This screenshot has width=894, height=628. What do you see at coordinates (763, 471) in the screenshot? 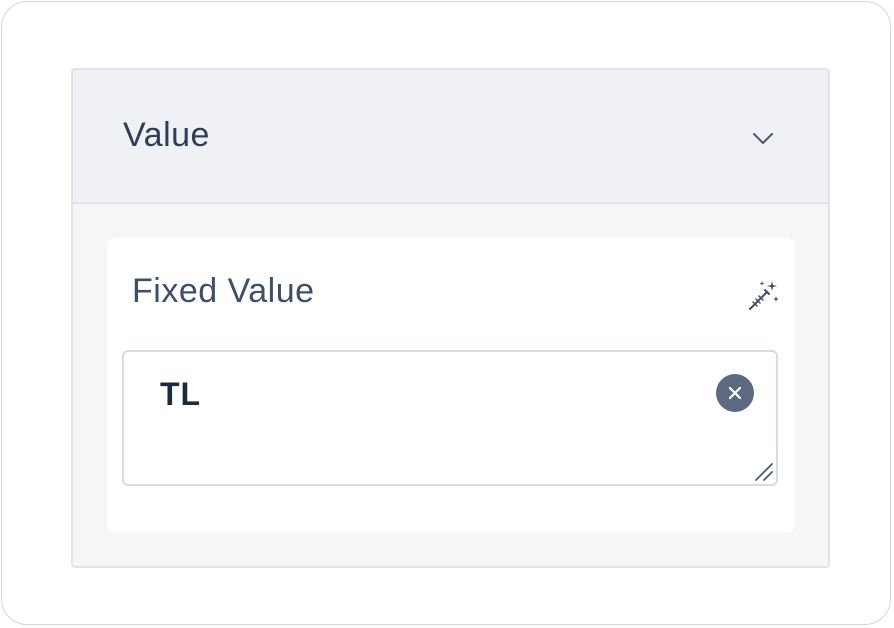
I see `resize-handle-icon` at bounding box center [763, 471].